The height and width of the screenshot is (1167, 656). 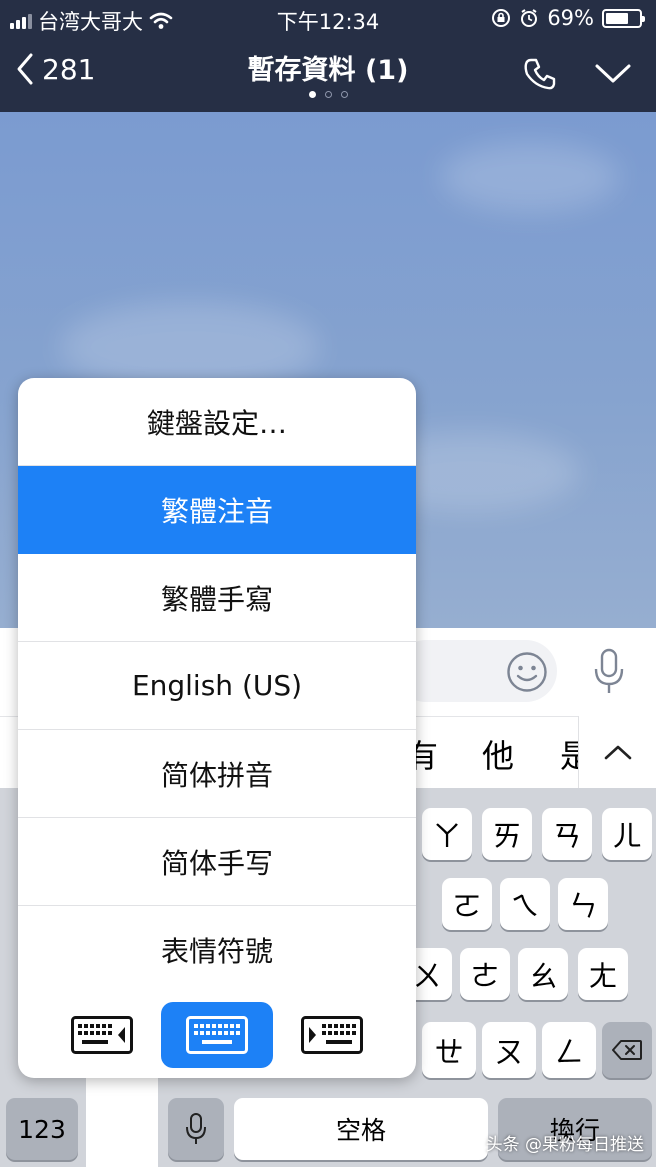 What do you see at coordinates (328, 74) in the screenshot?
I see `navigation-bar: 281 暫存資料 (1)` at bounding box center [328, 74].